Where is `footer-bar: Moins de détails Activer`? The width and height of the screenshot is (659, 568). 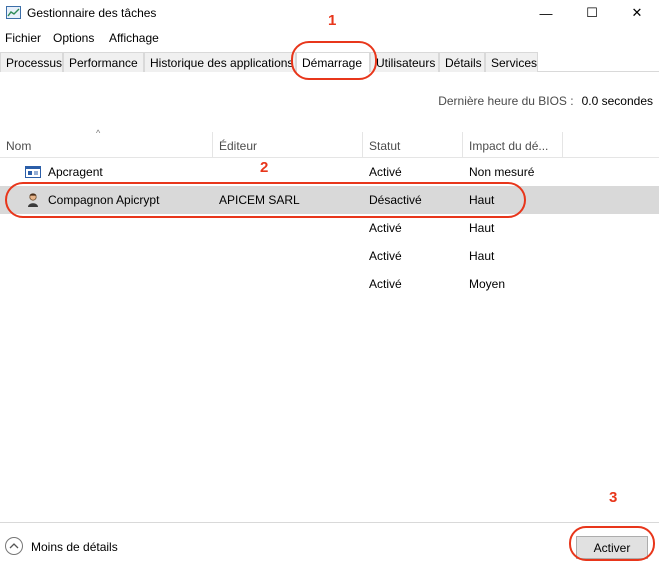
footer-bar: Moins de détails Activer is located at coordinates (329, 545).